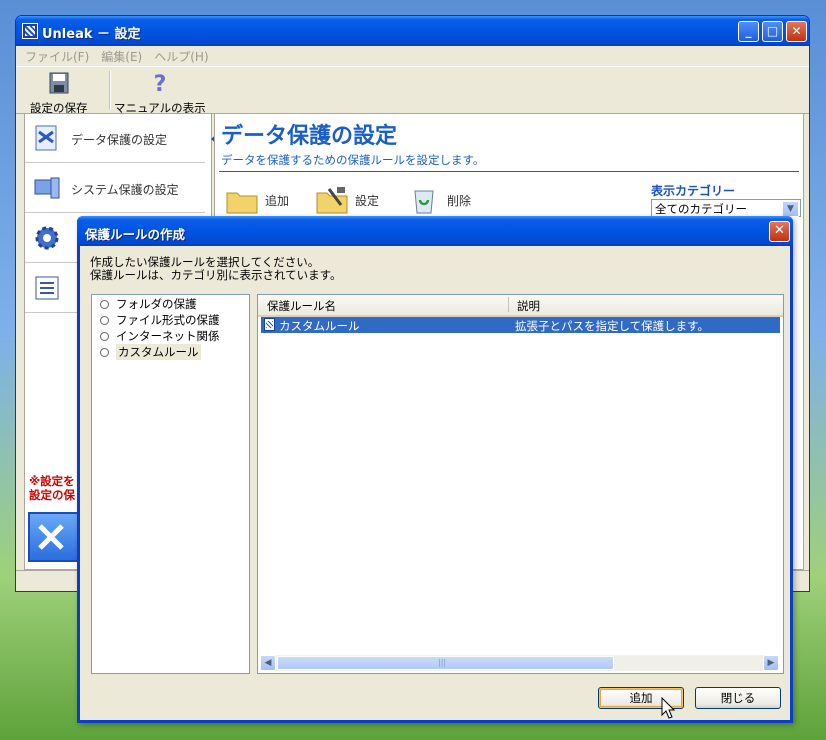  I want to click on category-label: カスタムルール, so click(158, 352).